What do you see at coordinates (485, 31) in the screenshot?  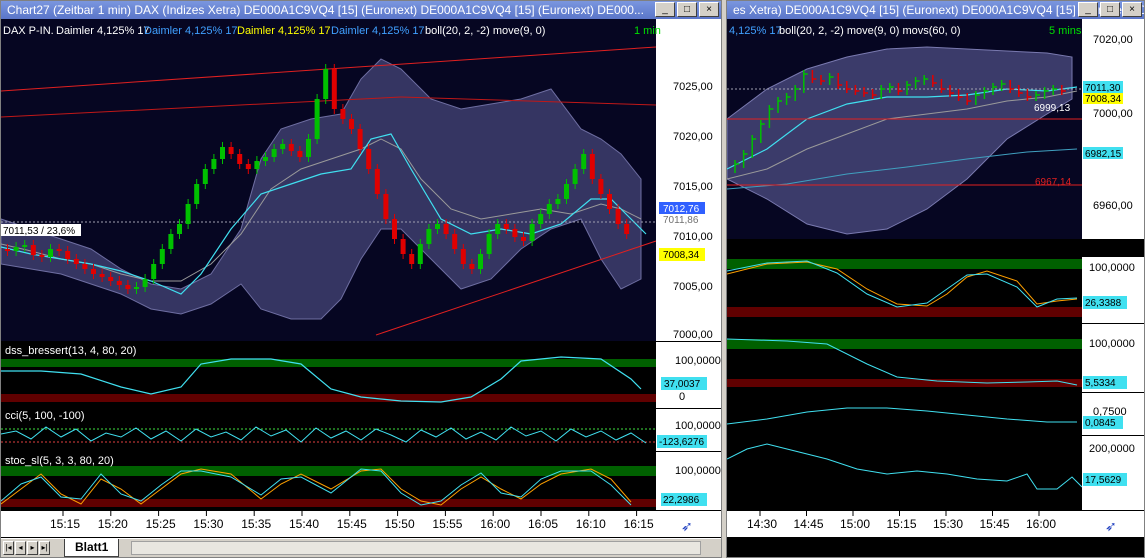 I see `indicator-legend: boll(20, 2, -2) move(9, 0)` at bounding box center [485, 31].